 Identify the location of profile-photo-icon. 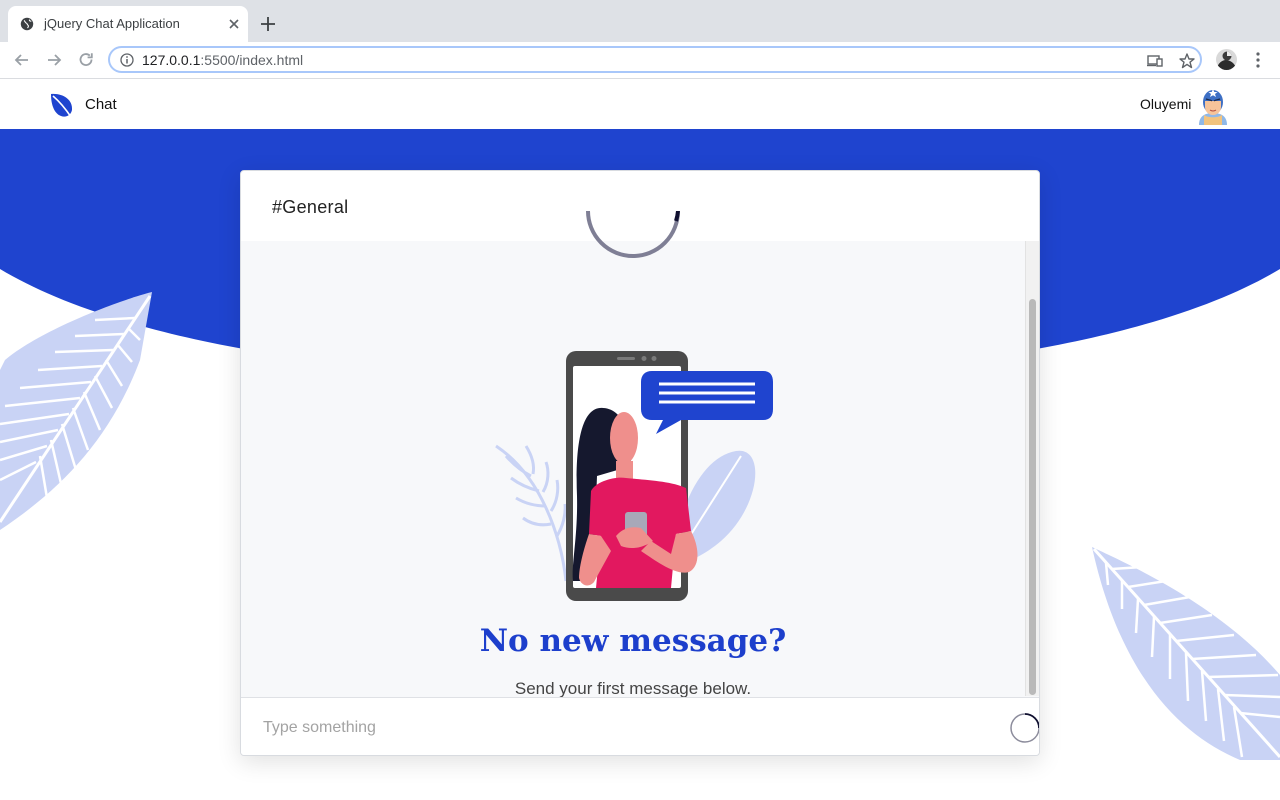
(1226, 59).